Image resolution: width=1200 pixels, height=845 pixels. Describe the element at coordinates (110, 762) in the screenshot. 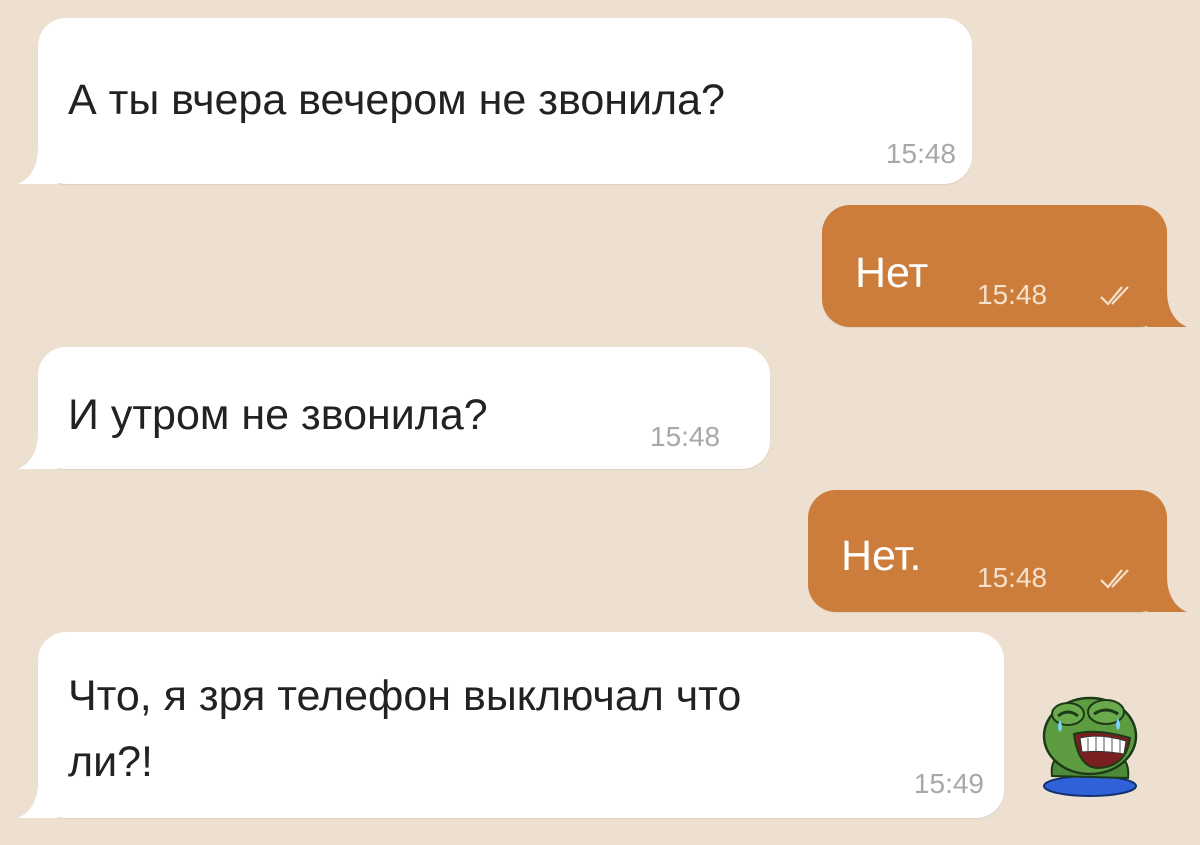

I see `message-text-line-2: ли?!` at that location.